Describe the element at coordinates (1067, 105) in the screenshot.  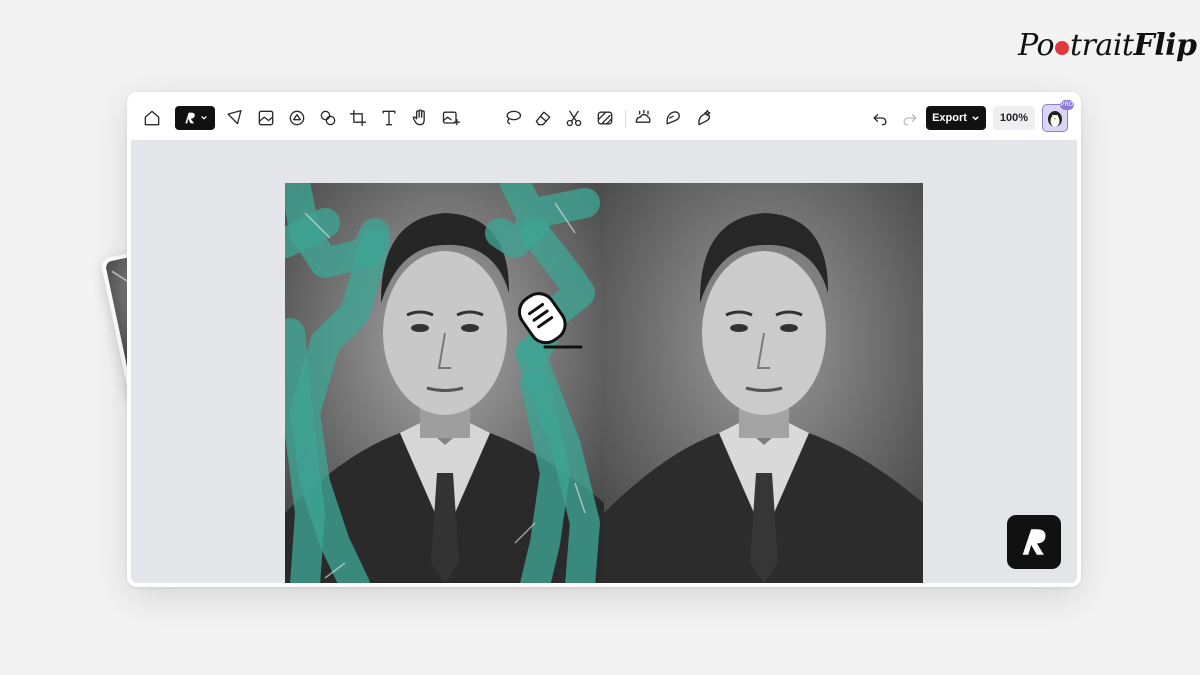
I see `pro-badge: PRO` at that location.